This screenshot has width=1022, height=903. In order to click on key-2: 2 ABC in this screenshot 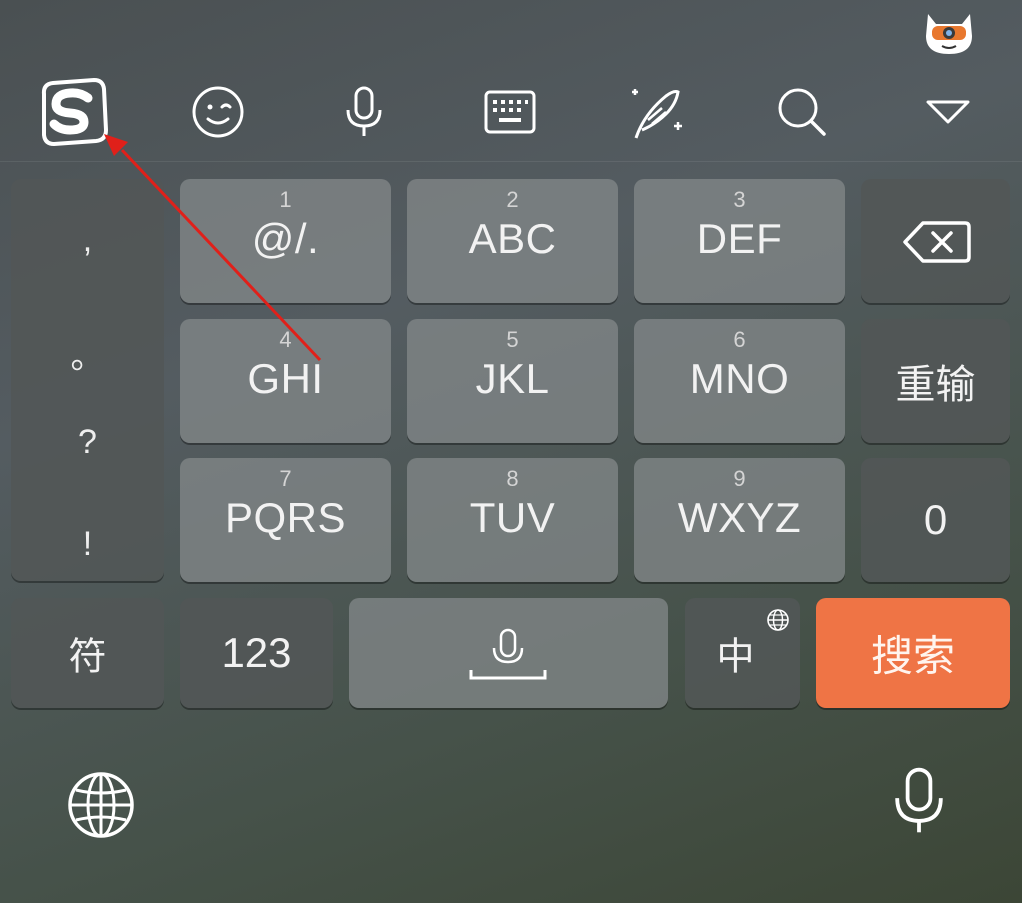, I will do `click(512, 241)`.